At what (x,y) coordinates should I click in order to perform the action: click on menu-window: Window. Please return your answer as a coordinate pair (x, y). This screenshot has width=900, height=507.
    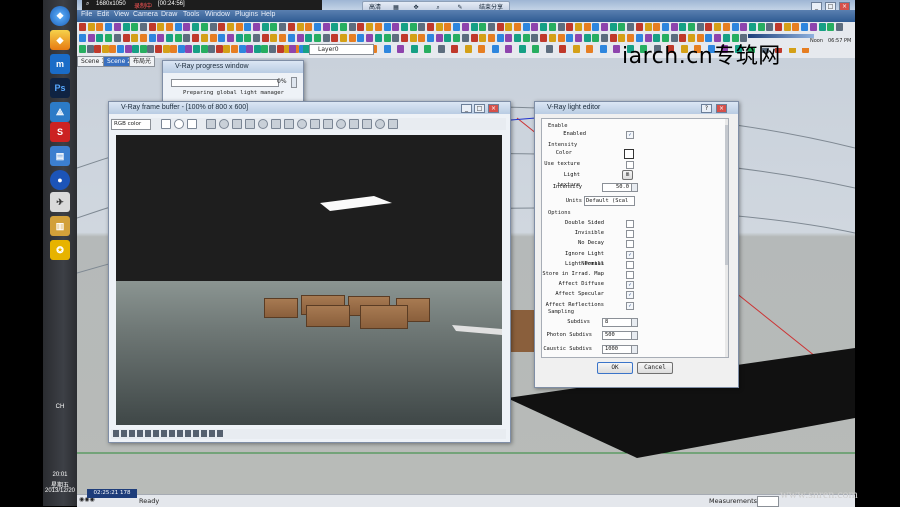
    Looking at the image, I should click on (217, 14).